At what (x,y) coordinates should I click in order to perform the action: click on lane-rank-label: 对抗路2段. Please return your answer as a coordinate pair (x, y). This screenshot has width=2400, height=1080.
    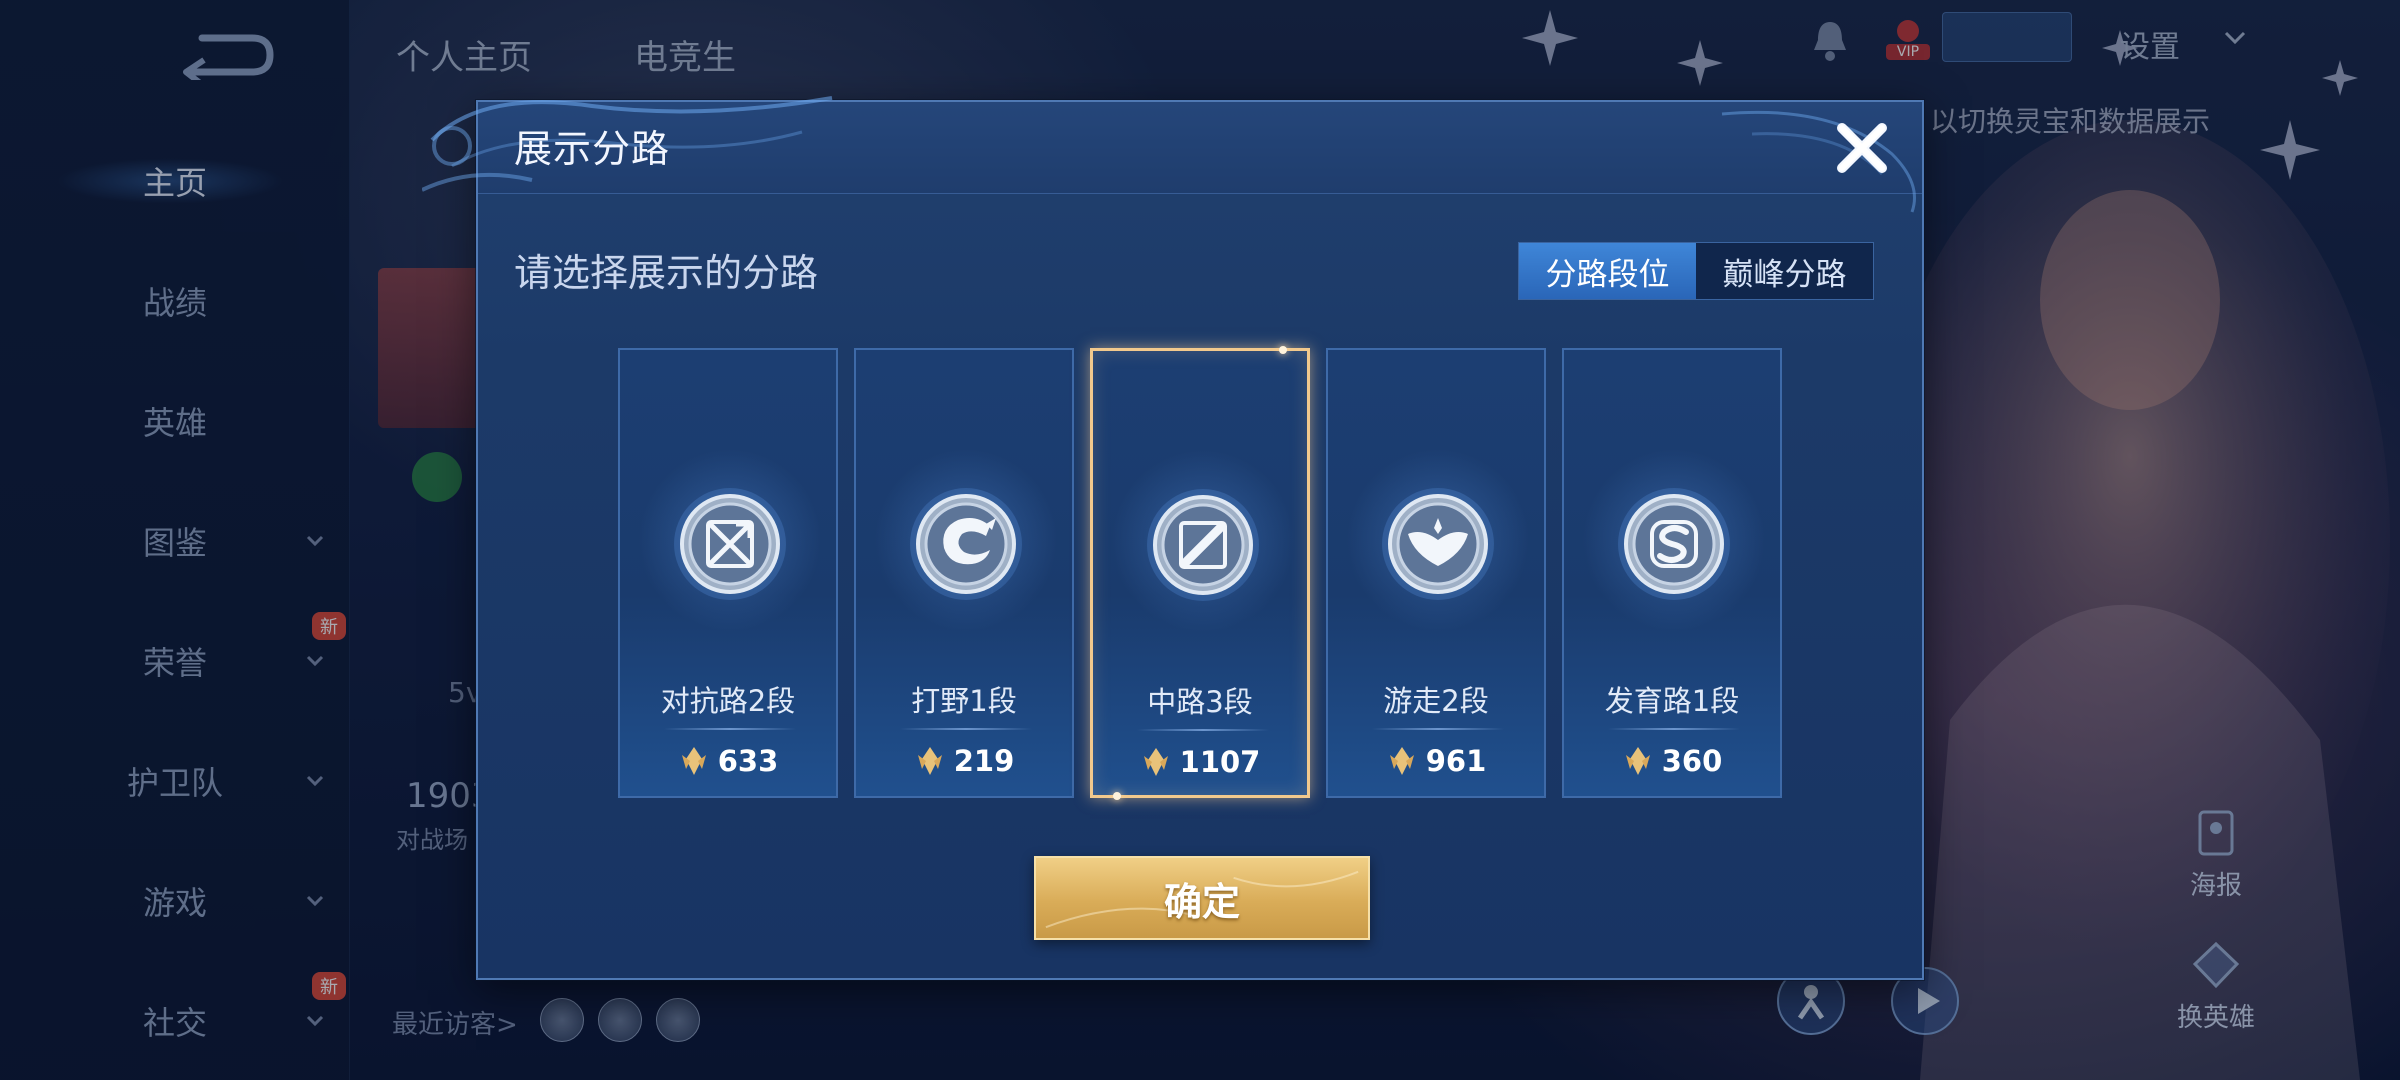
    Looking at the image, I should click on (728, 701).